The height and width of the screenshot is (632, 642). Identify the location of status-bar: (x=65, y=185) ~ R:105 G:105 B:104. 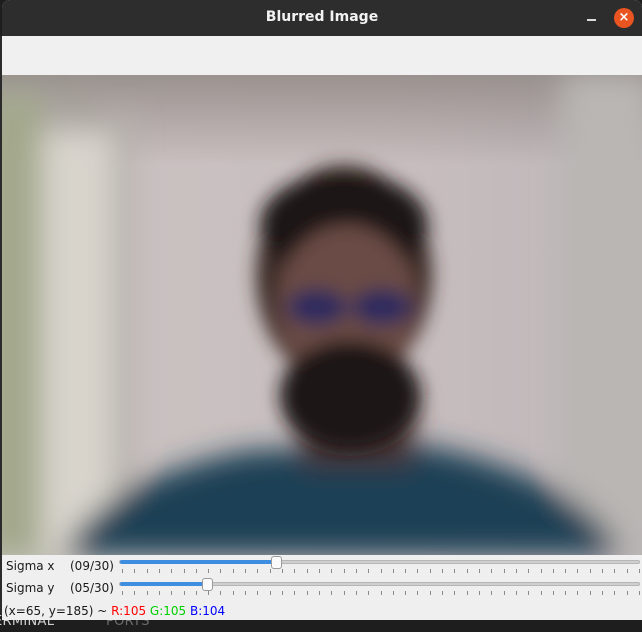
(322, 610).